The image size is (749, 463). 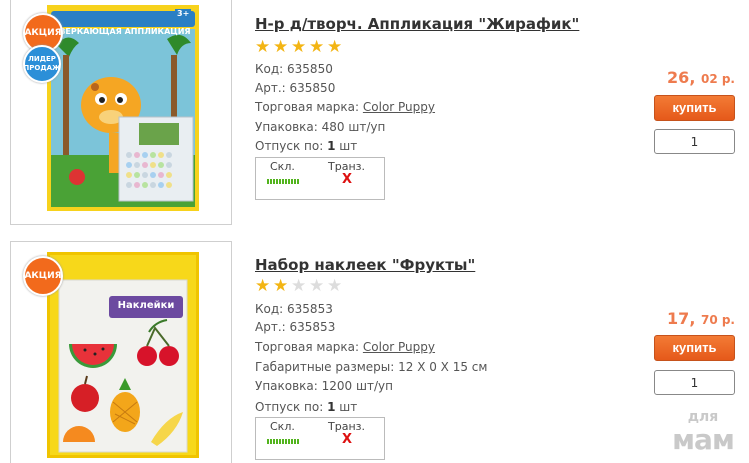 I want to click on article-value: 635853, so click(x=312, y=327).